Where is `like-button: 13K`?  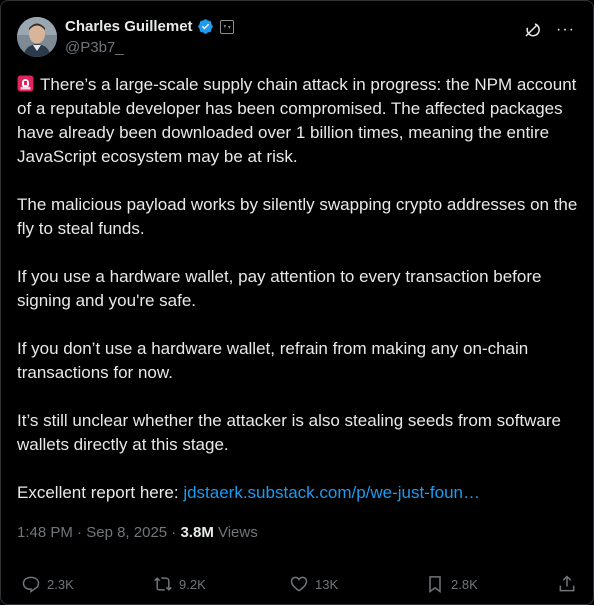 like-button: 13K is located at coordinates (313, 584).